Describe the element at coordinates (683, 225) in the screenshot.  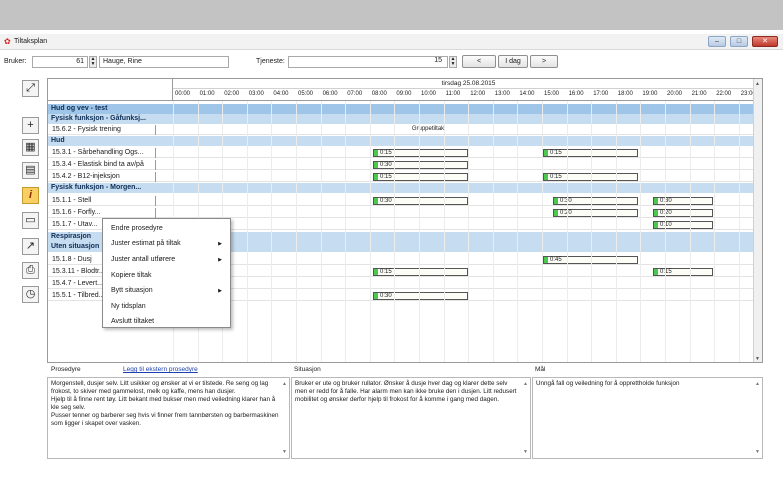
I see `task-duration-bar: 0:10` at that location.